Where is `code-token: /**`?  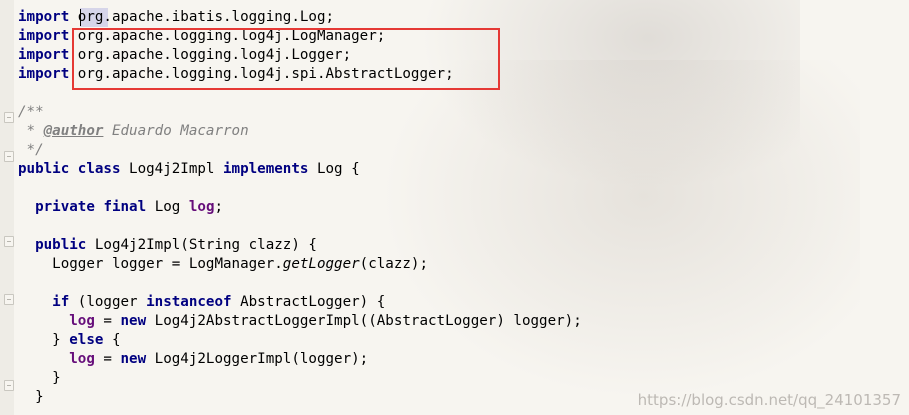 code-token: /** is located at coordinates (31, 112).